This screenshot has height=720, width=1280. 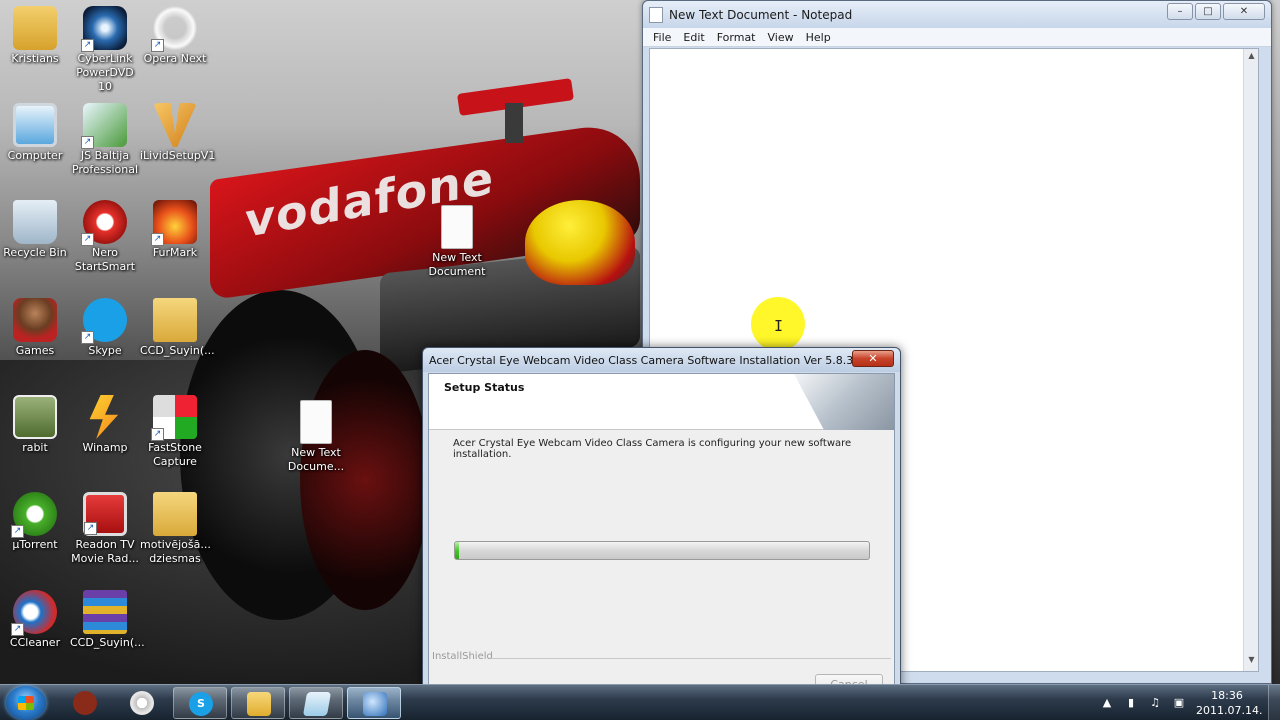 I want to click on desktop-icon: ↗ JS Baltija Professional, so click(x=105, y=140).